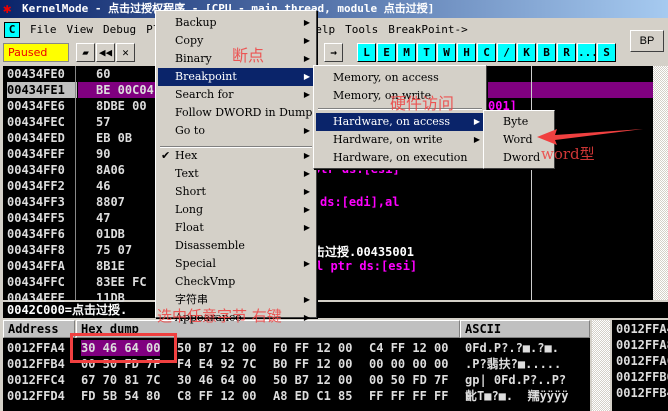  Describe the element at coordinates (236, 264) in the screenshot. I see `menu-item-special: Special ▶` at that location.